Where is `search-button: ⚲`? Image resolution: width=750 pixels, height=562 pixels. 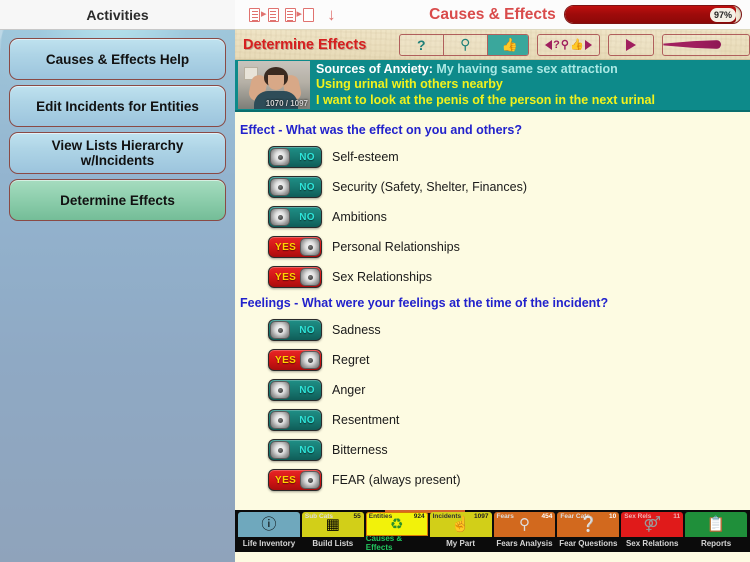
search-button: ⚲ is located at coordinates (465, 44).